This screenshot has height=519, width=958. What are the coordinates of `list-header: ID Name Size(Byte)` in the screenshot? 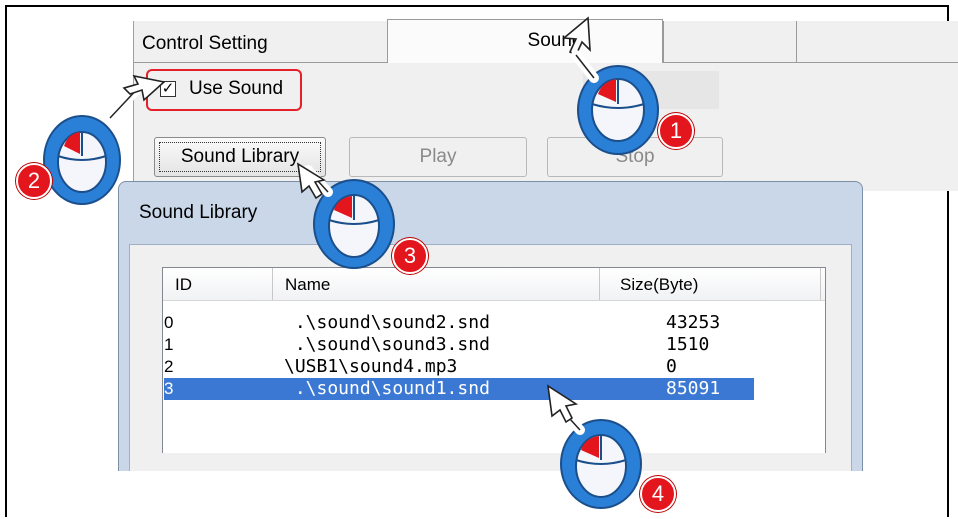 It's located at (494, 284).